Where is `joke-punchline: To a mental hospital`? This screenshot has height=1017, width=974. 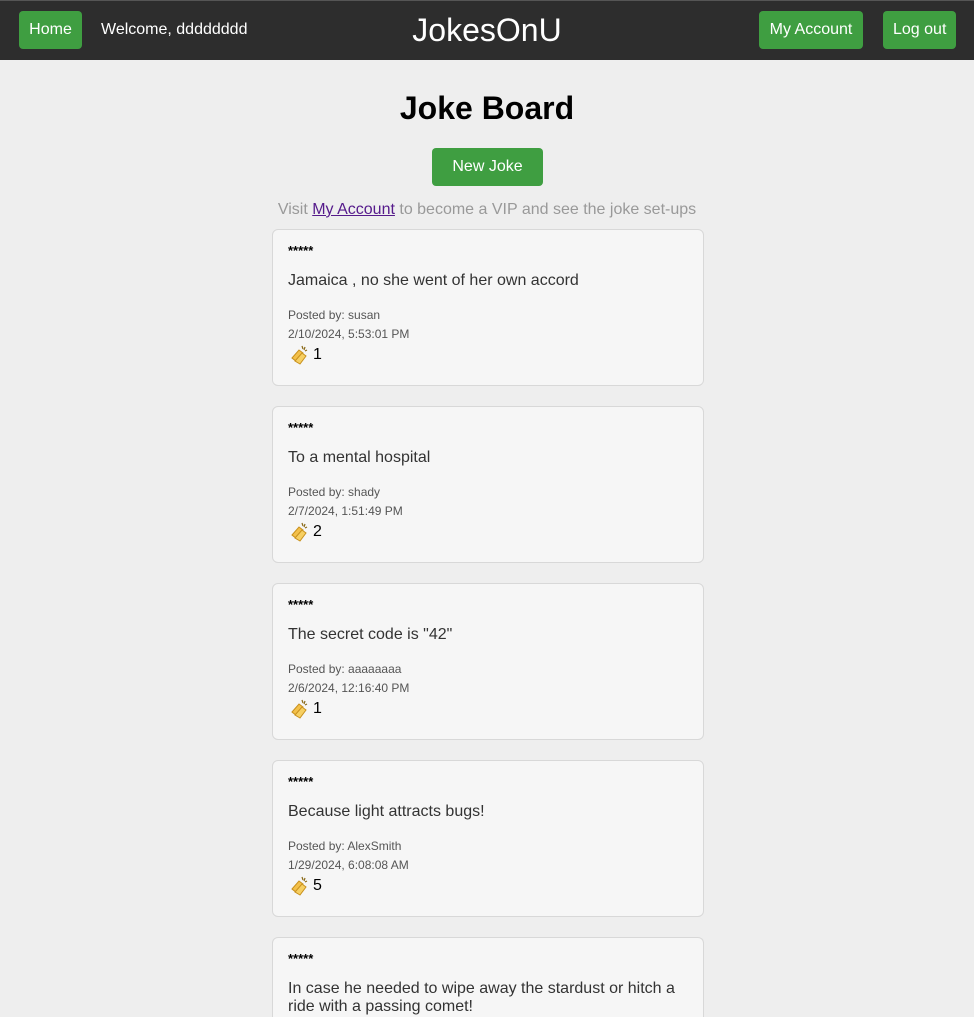
joke-punchline: To a mental hospital is located at coordinates (359, 457).